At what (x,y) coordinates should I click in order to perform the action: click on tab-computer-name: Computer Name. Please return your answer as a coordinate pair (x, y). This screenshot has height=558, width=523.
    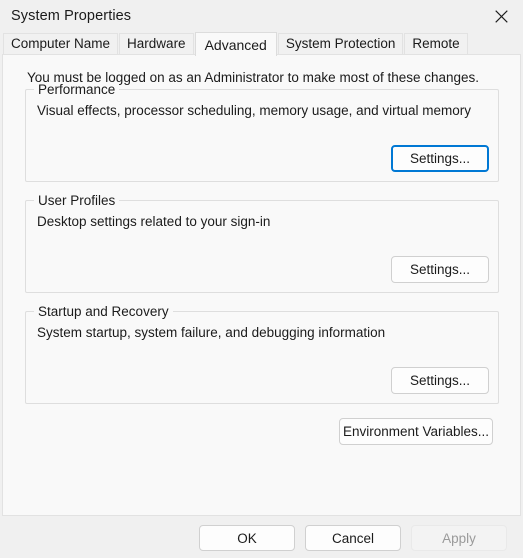
    Looking at the image, I should click on (61, 43).